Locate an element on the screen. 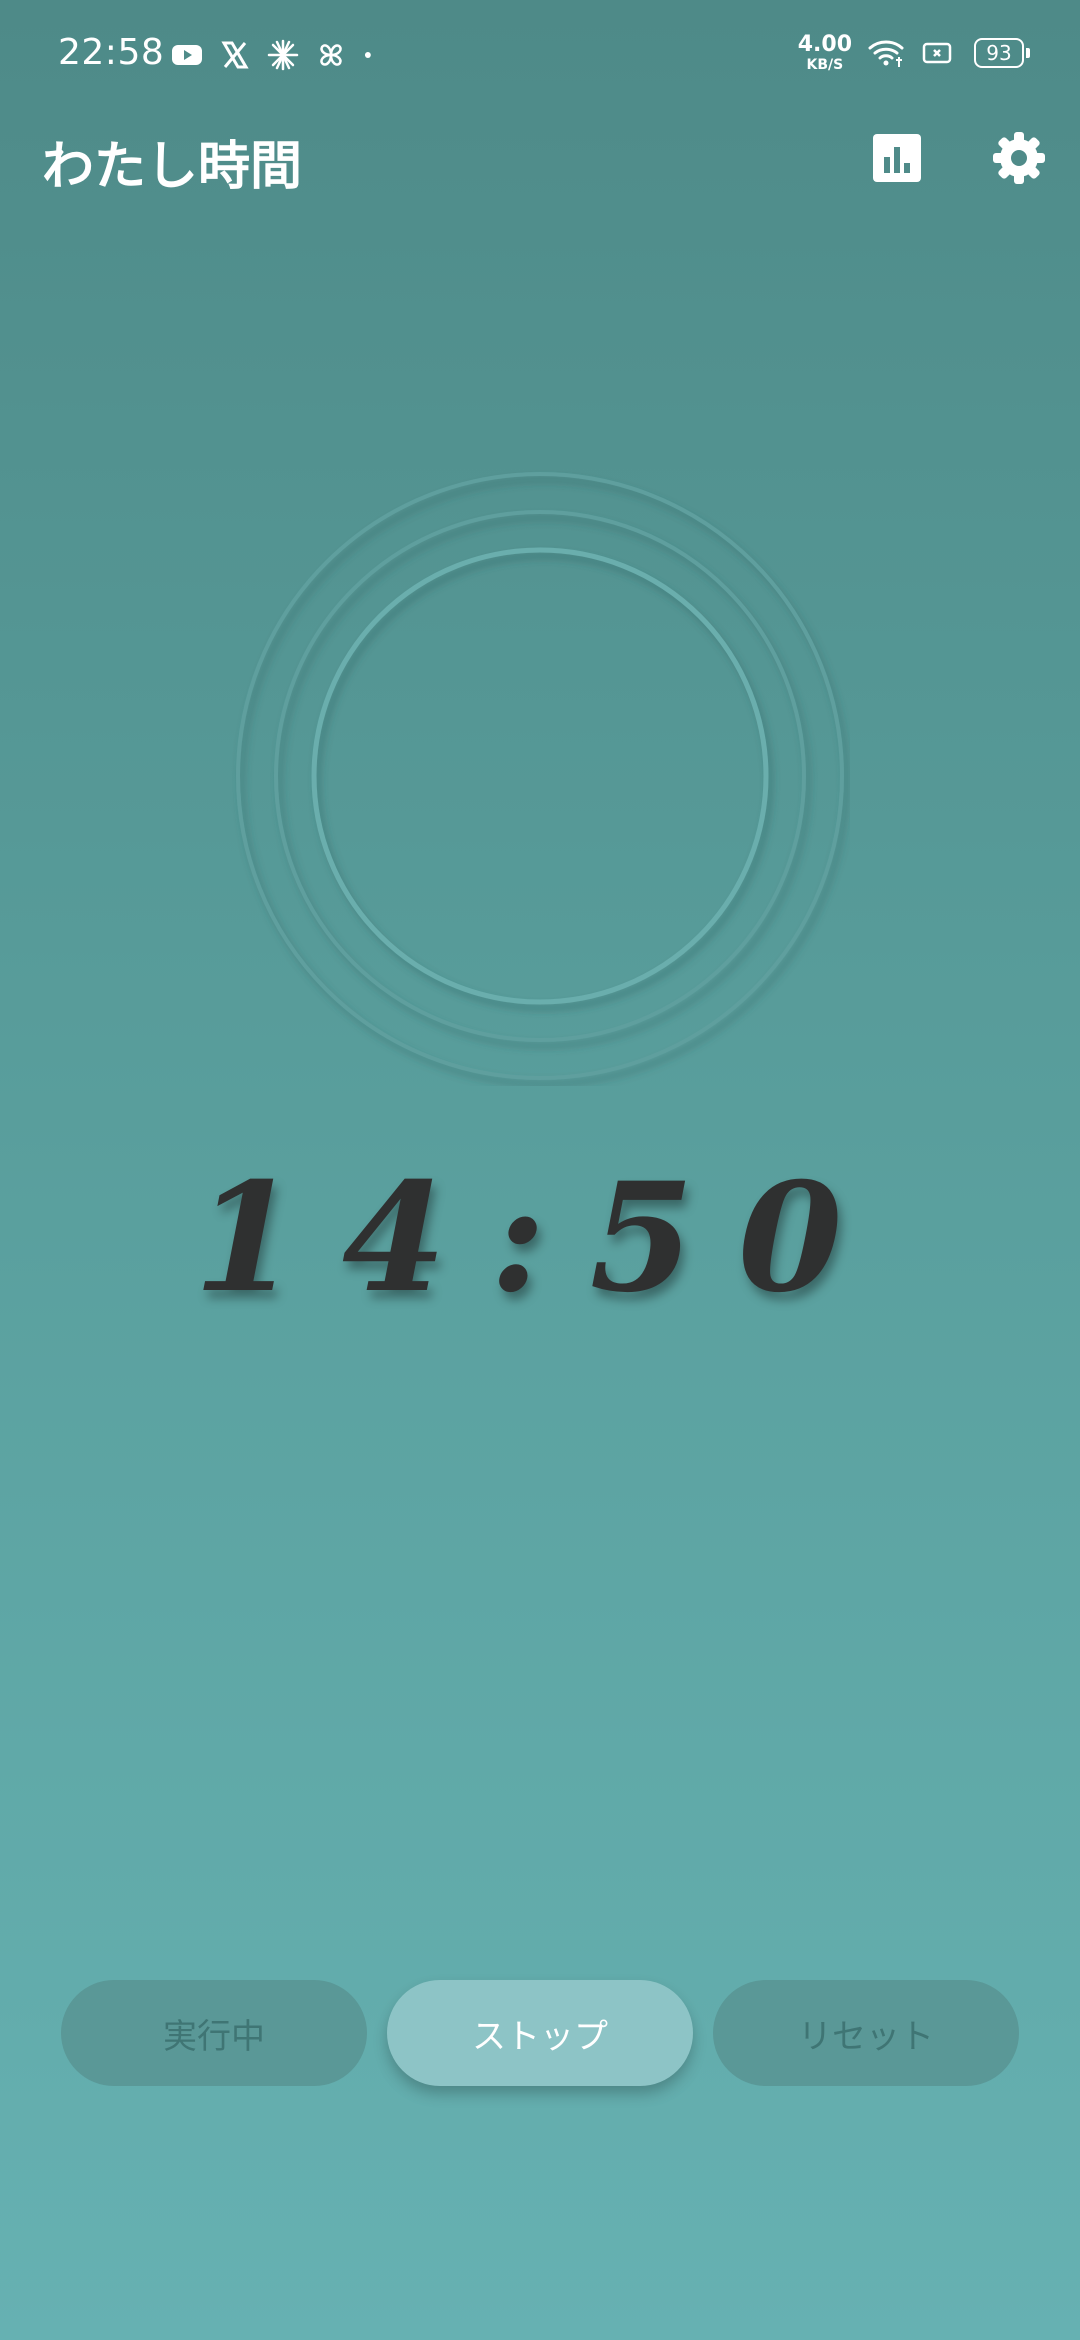 The height and width of the screenshot is (2340, 1080). notification-icons is located at coordinates (276, 55).